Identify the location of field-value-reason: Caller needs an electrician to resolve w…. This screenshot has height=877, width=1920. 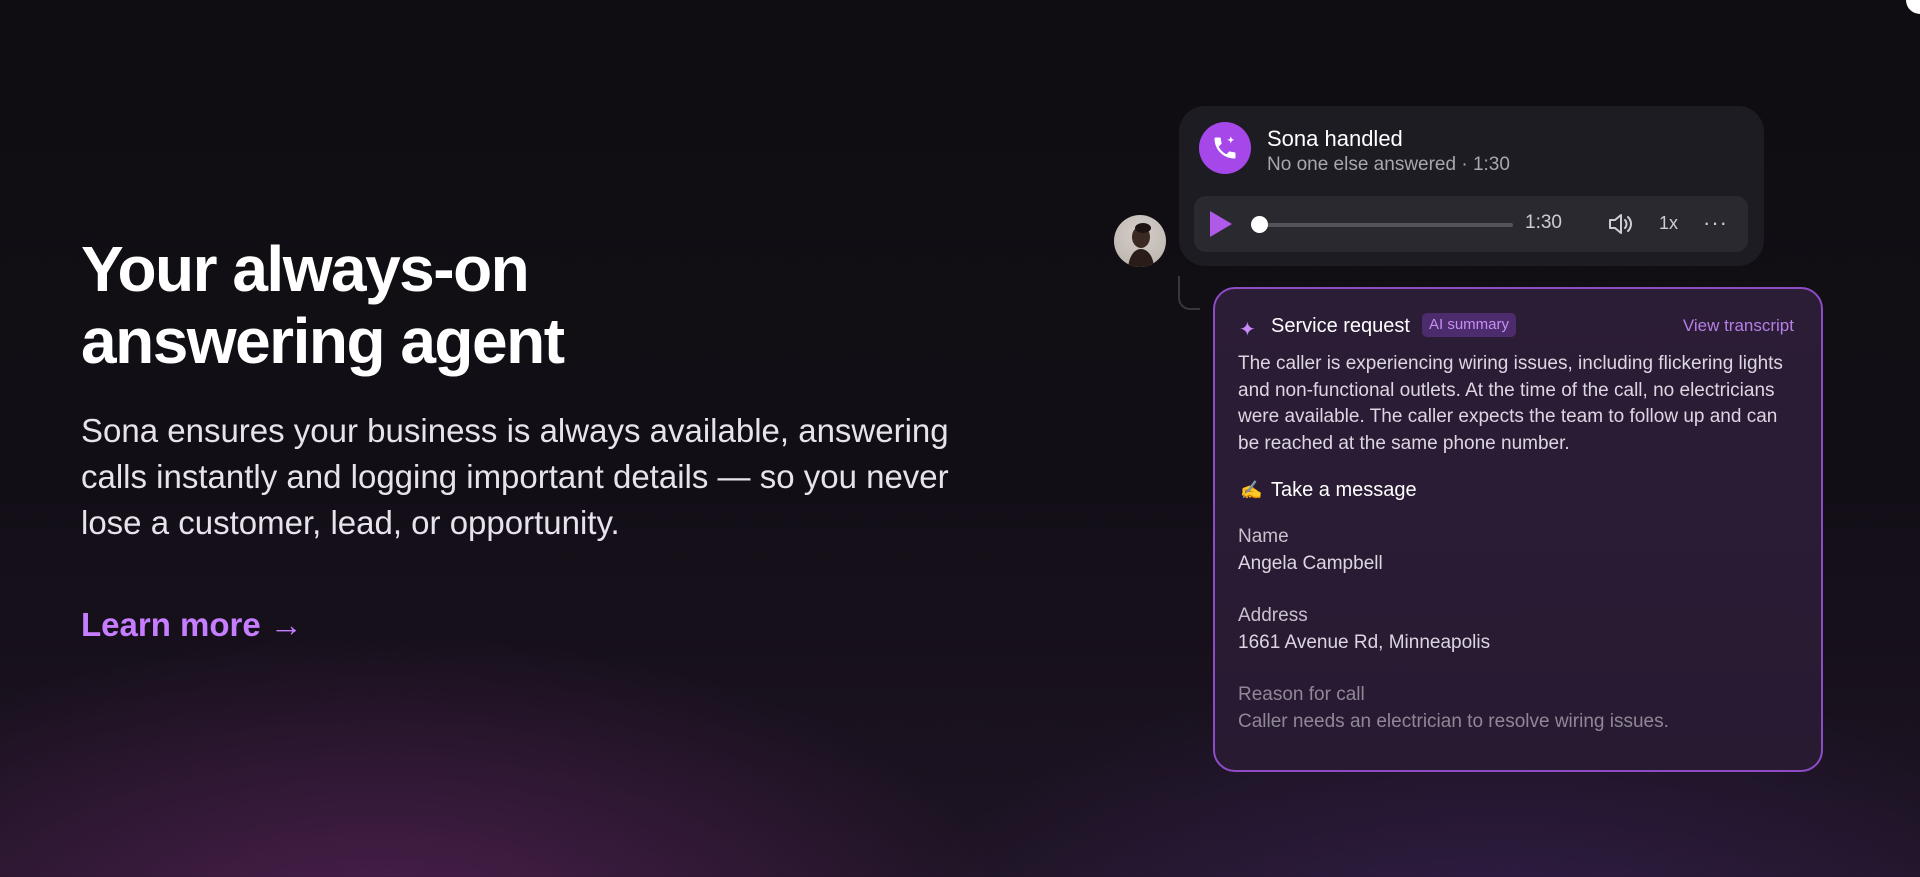
(1453, 721).